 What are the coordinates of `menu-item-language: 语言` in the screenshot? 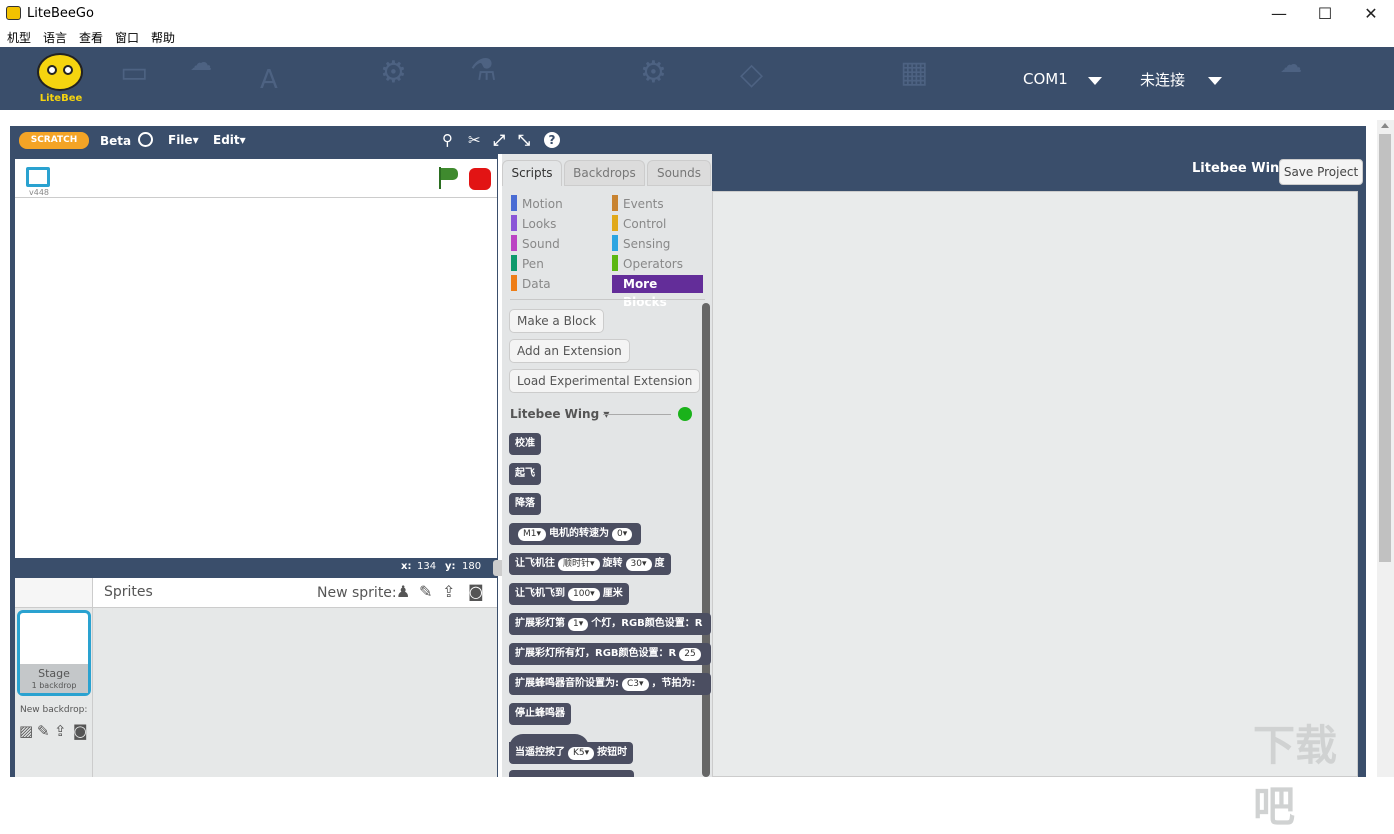 It's located at (55, 37).